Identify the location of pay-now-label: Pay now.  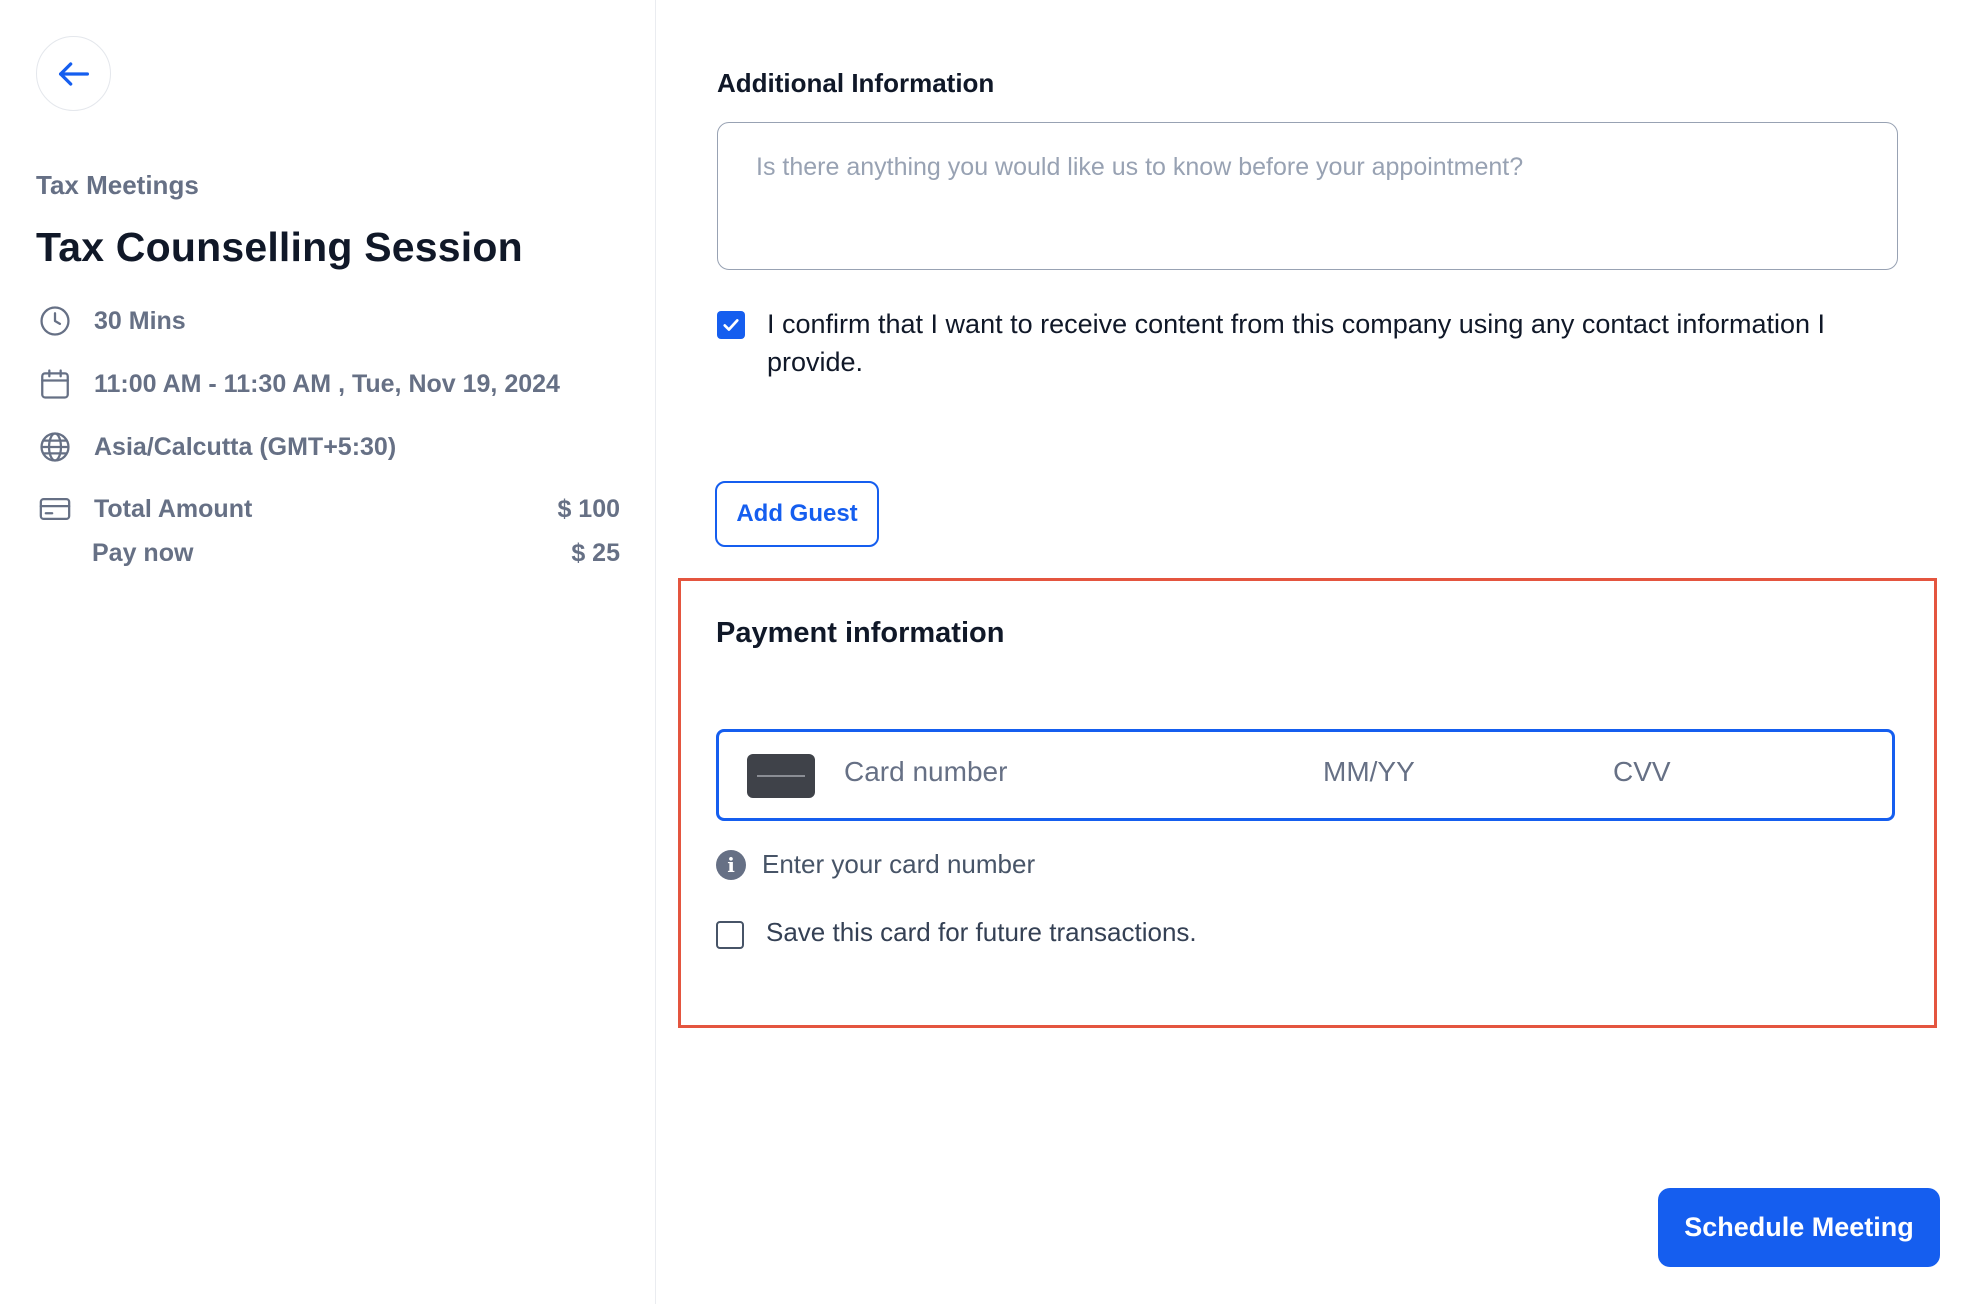
(143, 552).